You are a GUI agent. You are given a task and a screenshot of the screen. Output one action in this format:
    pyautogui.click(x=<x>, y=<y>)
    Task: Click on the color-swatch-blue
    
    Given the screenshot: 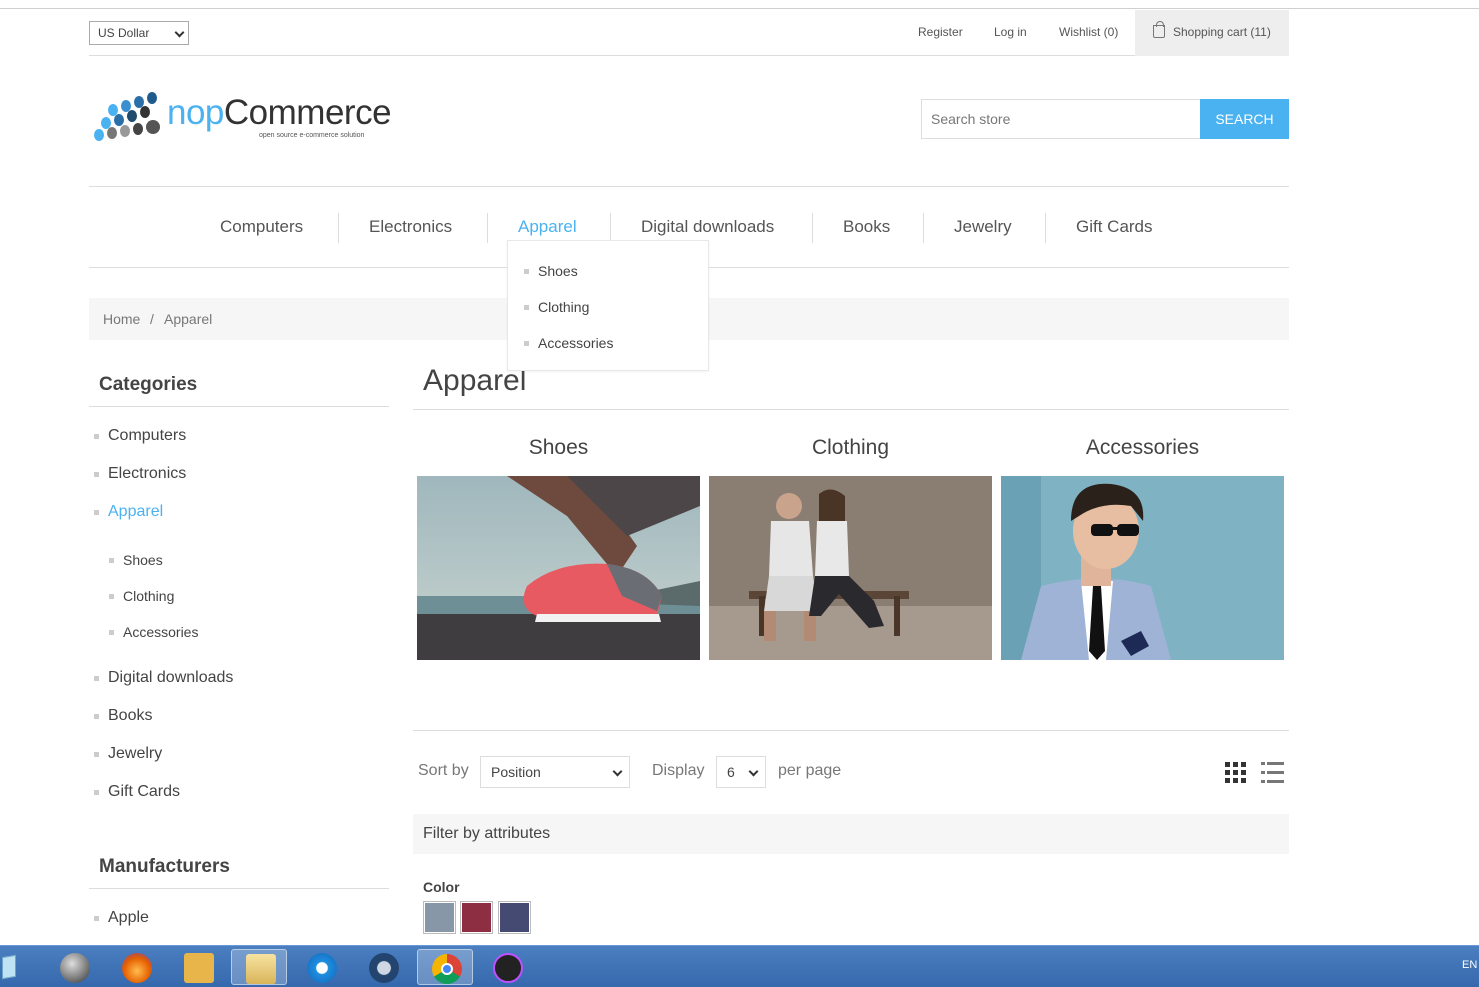 What is the action you would take?
    pyautogui.click(x=514, y=917)
    